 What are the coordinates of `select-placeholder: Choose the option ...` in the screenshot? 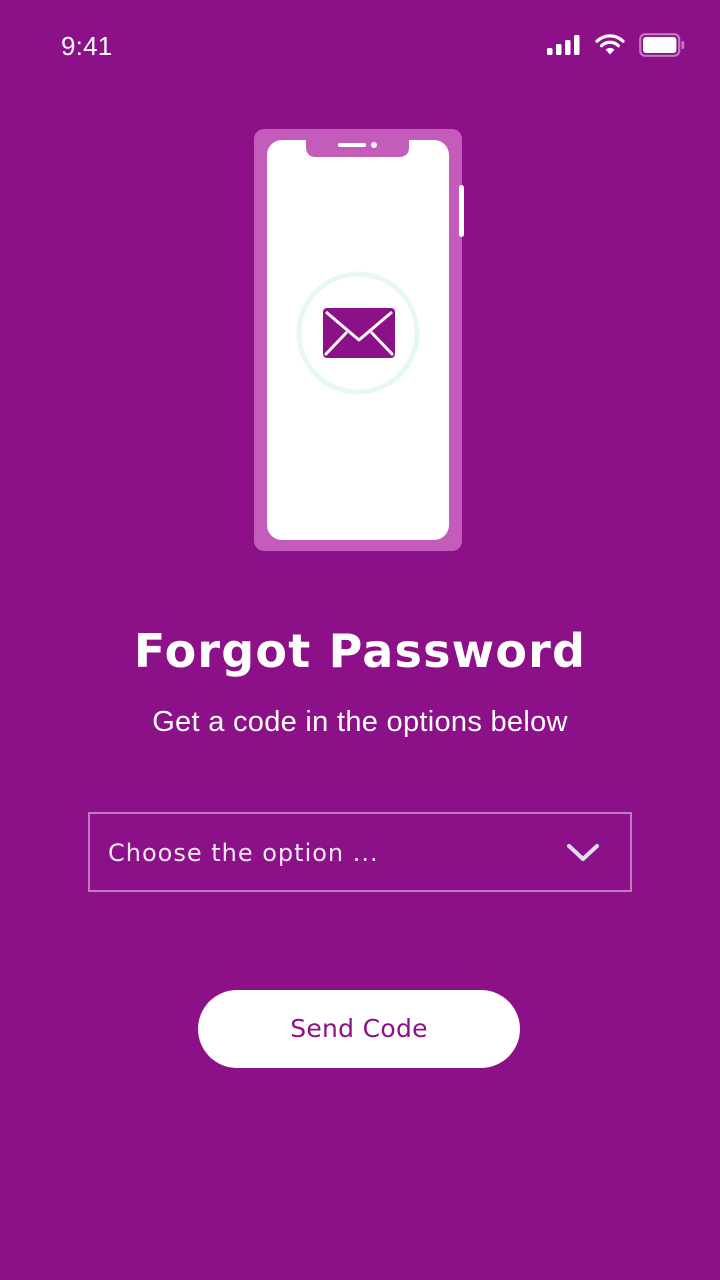 It's located at (243, 853).